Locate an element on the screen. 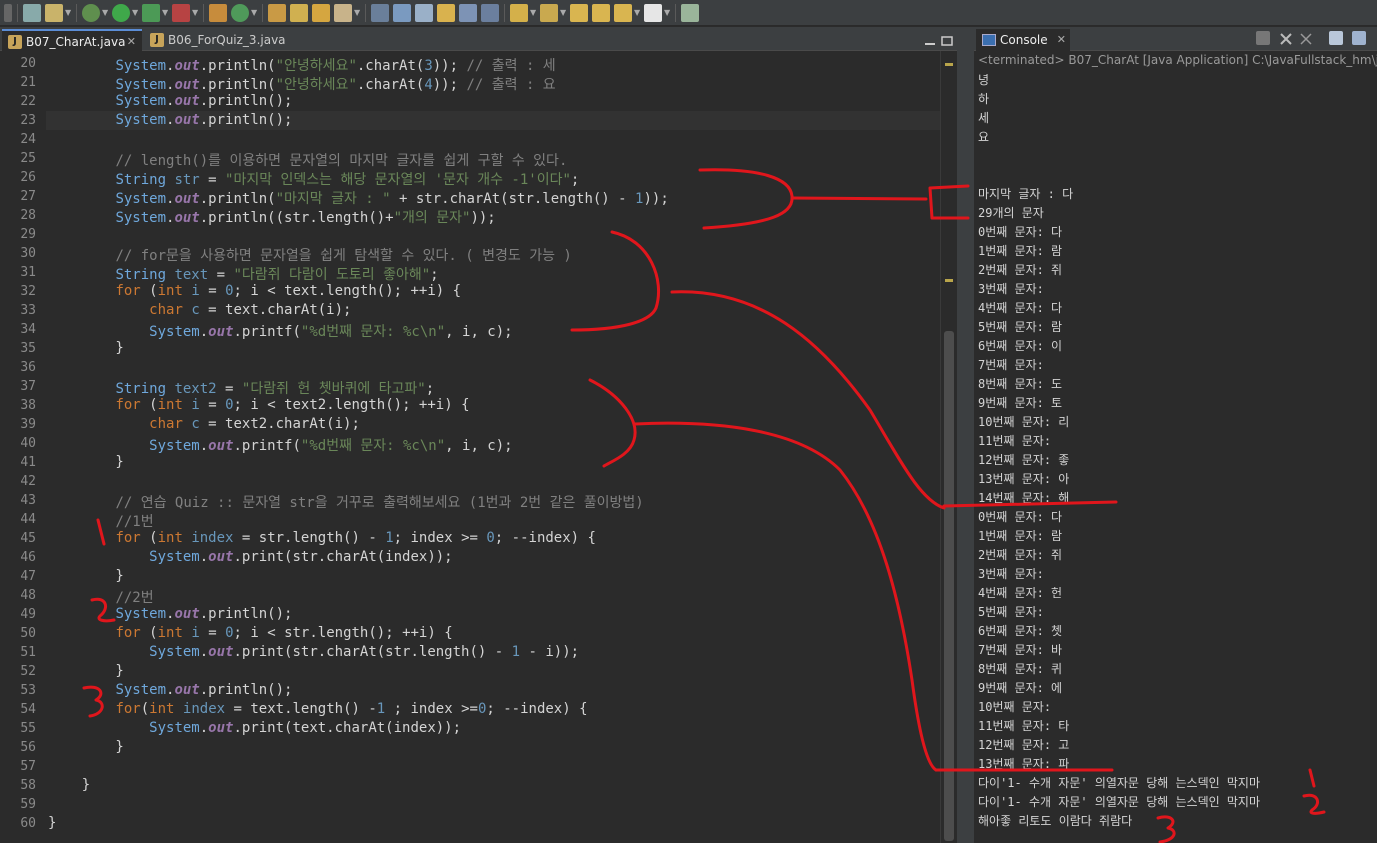 This screenshot has width=1377, height=843. console-tab: Console ✕ is located at coordinates (1023, 40).